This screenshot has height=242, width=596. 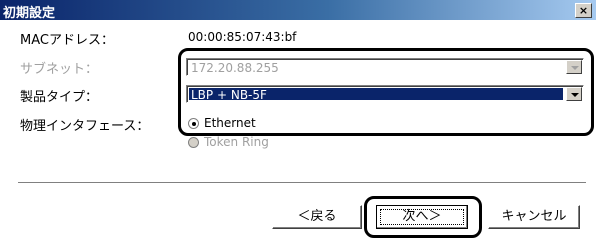 I want to click on product-type-combobox: LBP + NB-5F, so click(x=385, y=94).